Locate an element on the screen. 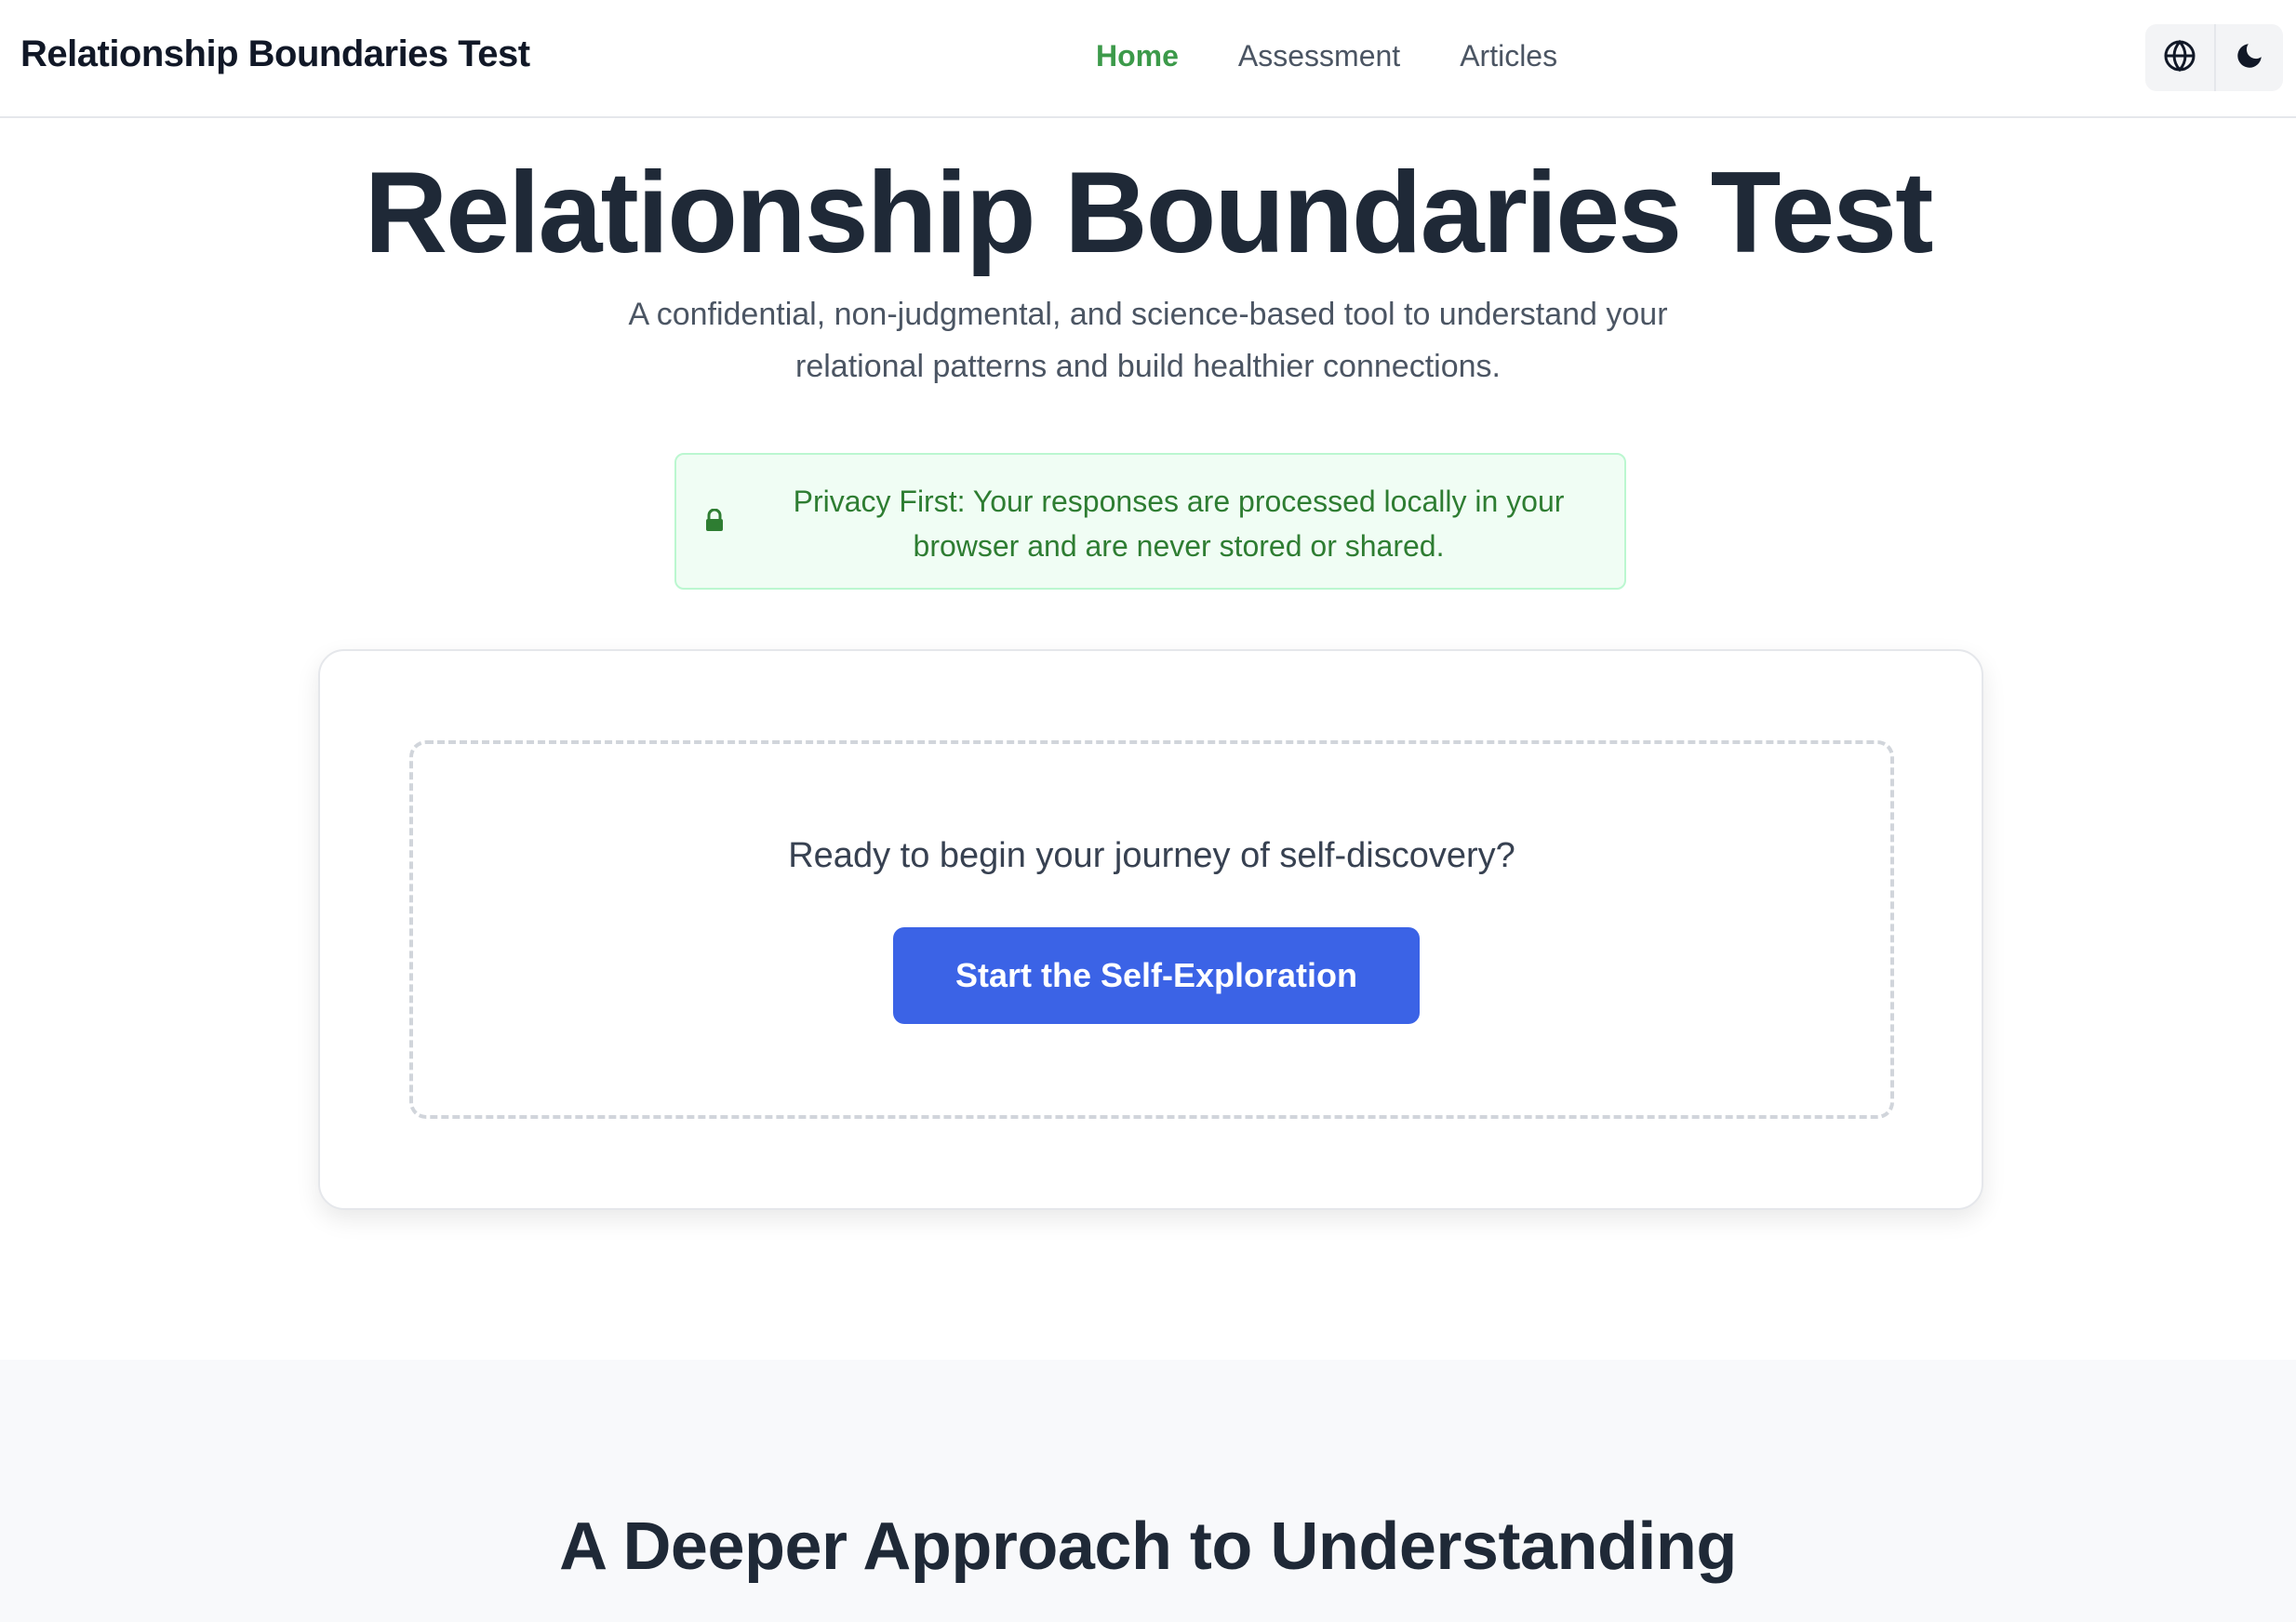 This screenshot has height=1622, width=2296. theme-toggle-button is located at coordinates (2248, 57).